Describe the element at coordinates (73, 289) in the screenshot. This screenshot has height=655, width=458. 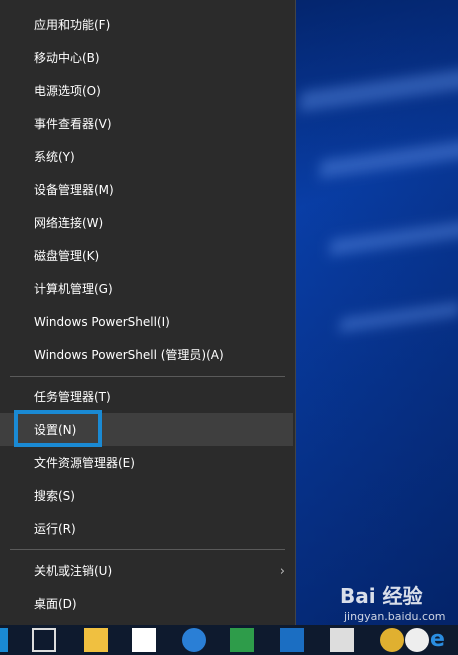
I see `menu-item-label: 计算机管理(G)` at that location.